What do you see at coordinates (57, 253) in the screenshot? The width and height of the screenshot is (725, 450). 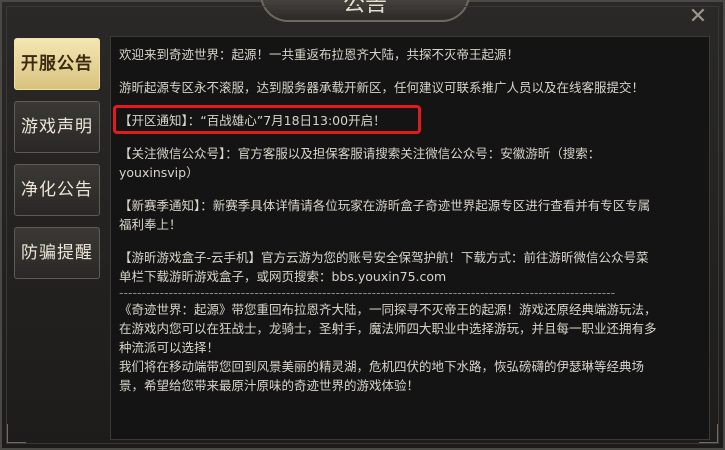 I see `tab-anti-fraud-reminder: 防骗提醒` at bounding box center [57, 253].